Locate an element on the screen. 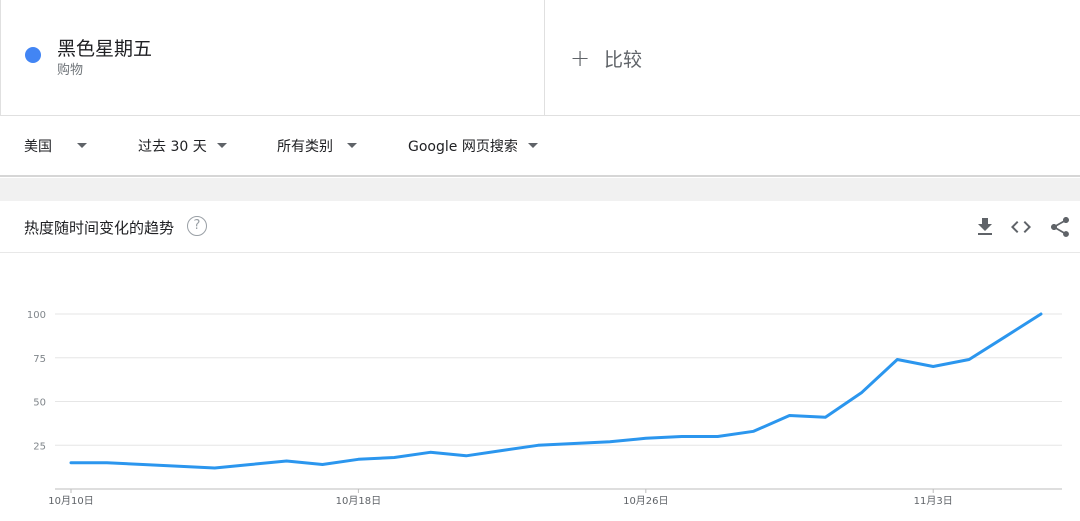 Image resolution: width=1080 pixels, height=521 pixels. search-term-card: 黑色星期五 购物 is located at coordinates (272, 58).